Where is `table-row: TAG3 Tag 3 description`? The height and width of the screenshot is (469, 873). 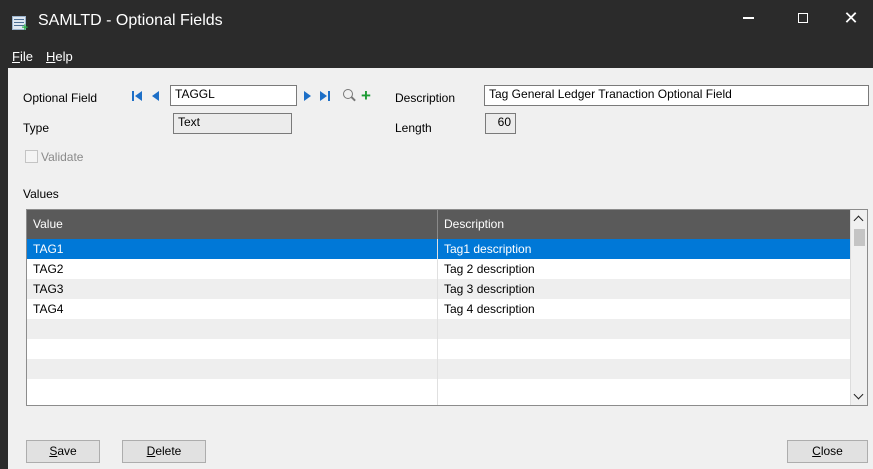
table-row: TAG3 Tag 3 description is located at coordinates (439, 289).